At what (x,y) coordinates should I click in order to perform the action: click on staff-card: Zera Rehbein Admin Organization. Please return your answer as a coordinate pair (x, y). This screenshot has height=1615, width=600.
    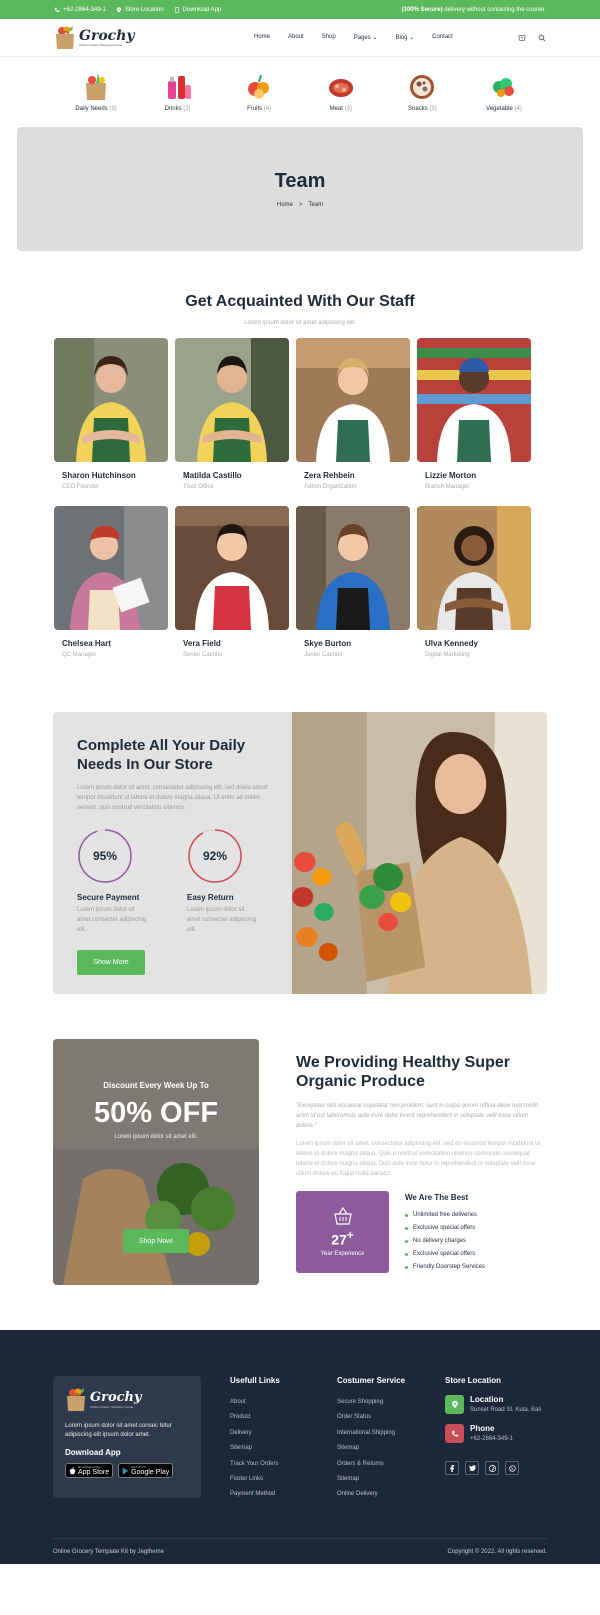
    Looking at the image, I should click on (353, 414).